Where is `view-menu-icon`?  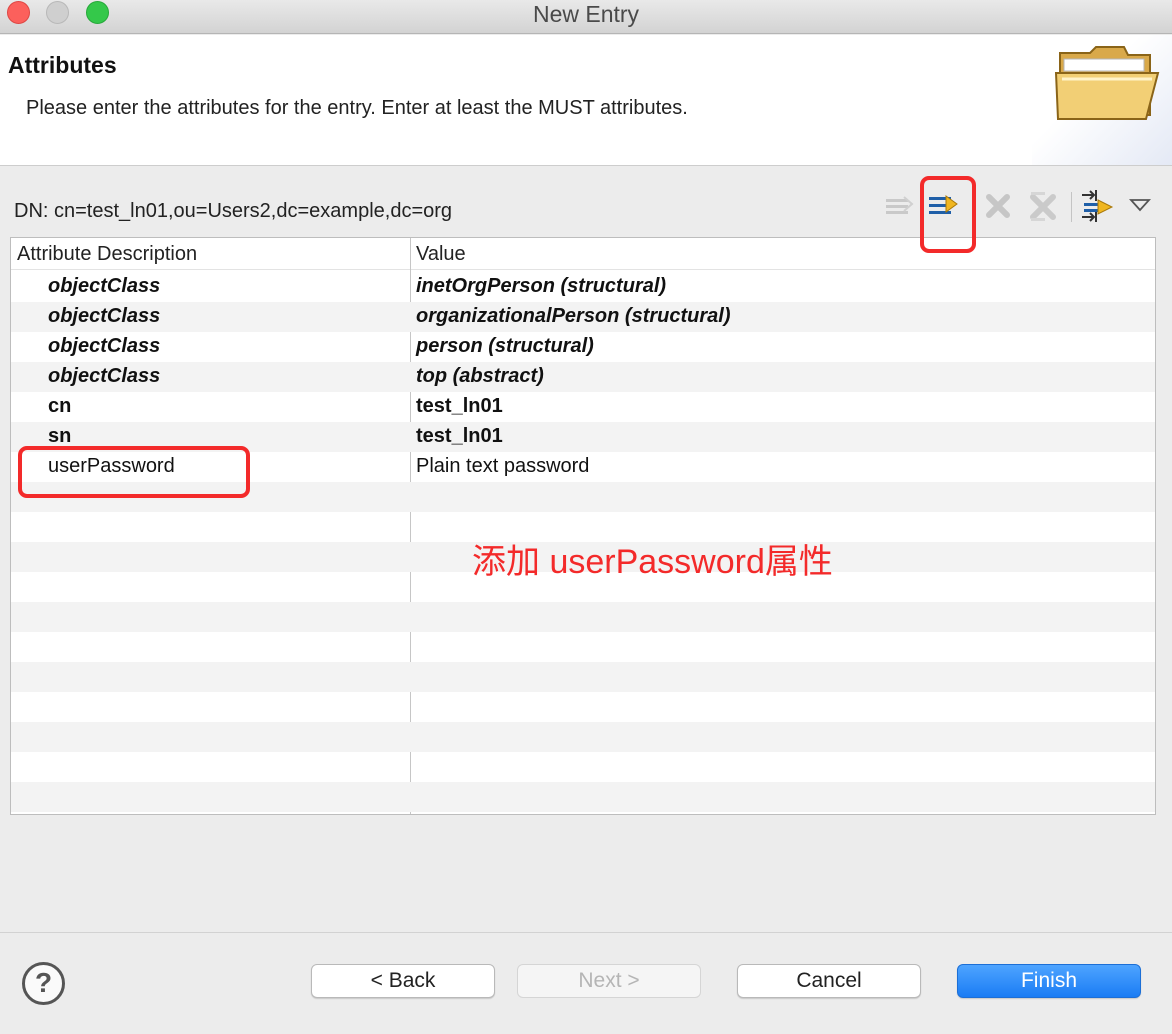 view-menu-icon is located at coordinates (1140, 205).